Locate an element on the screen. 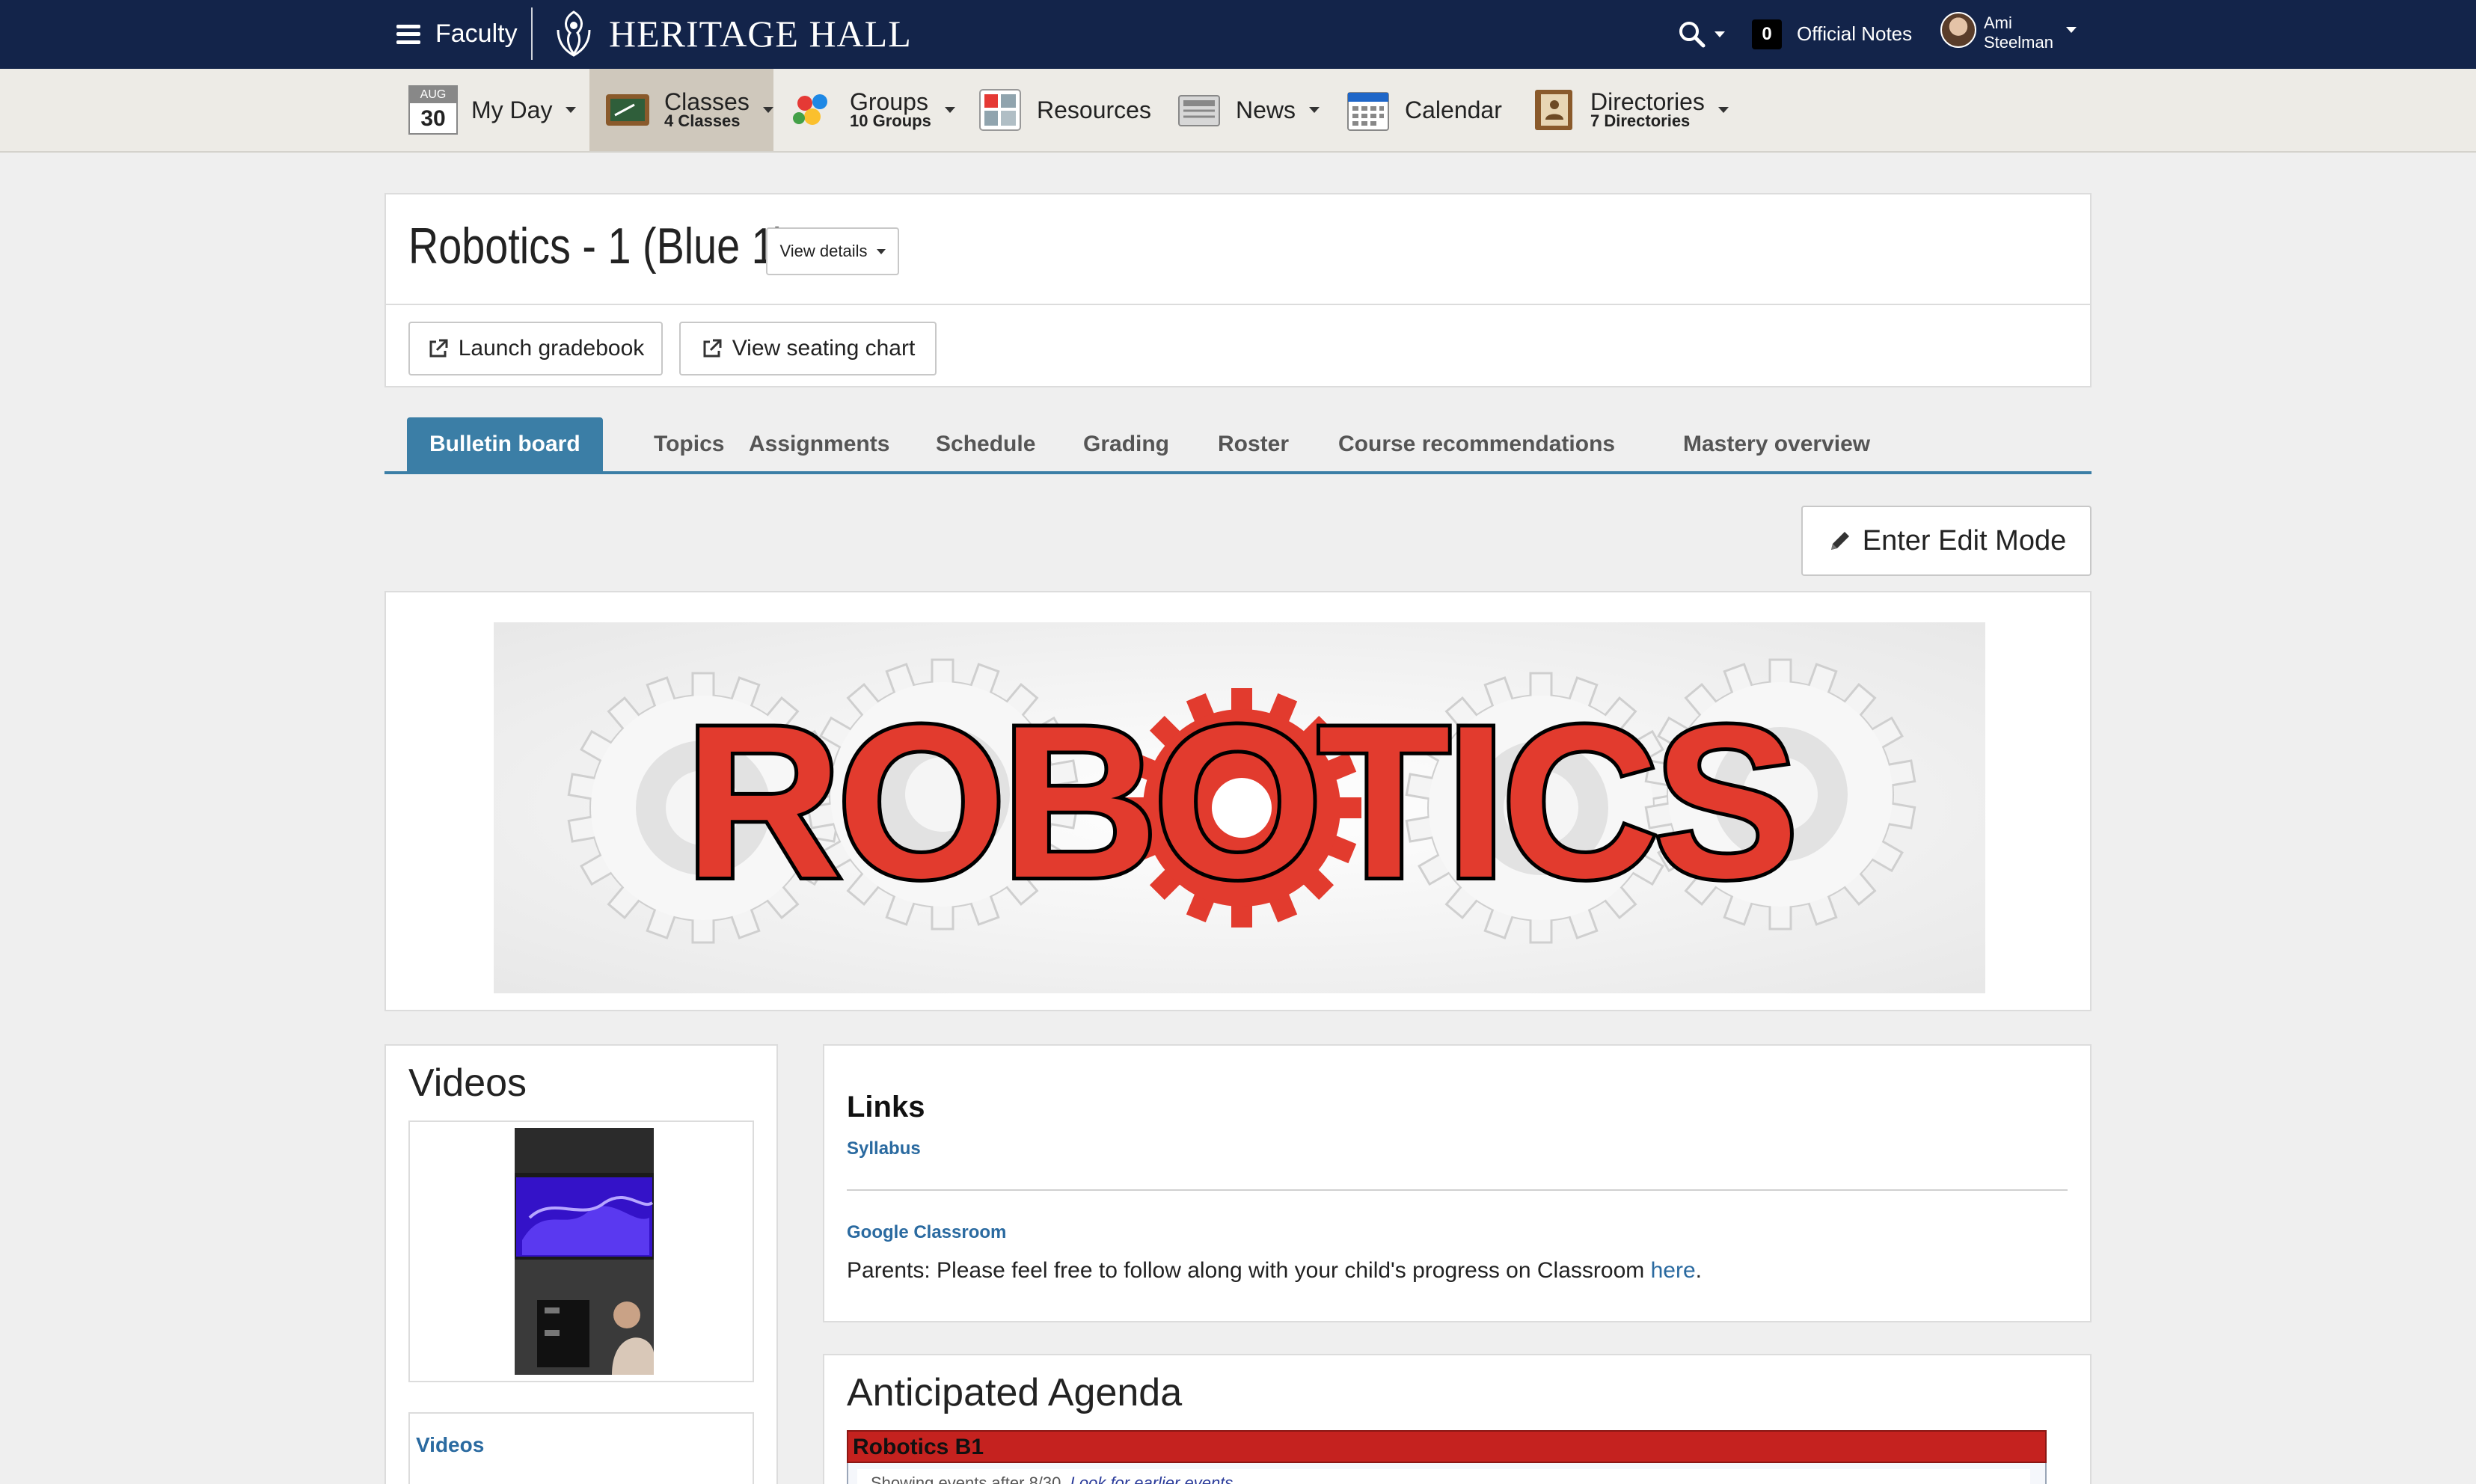  nav-directories: Directories 7 Directories is located at coordinates (1629, 110).